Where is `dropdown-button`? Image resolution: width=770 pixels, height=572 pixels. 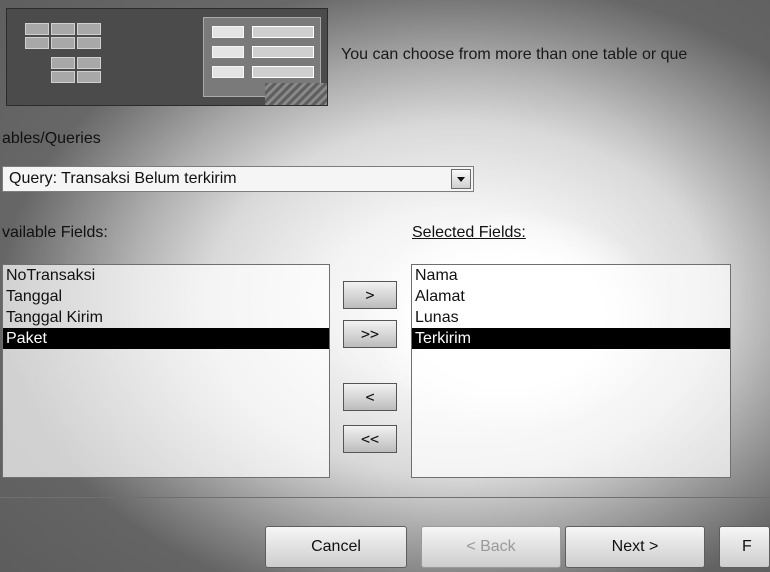 dropdown-button is located at coordinates (461, 179).